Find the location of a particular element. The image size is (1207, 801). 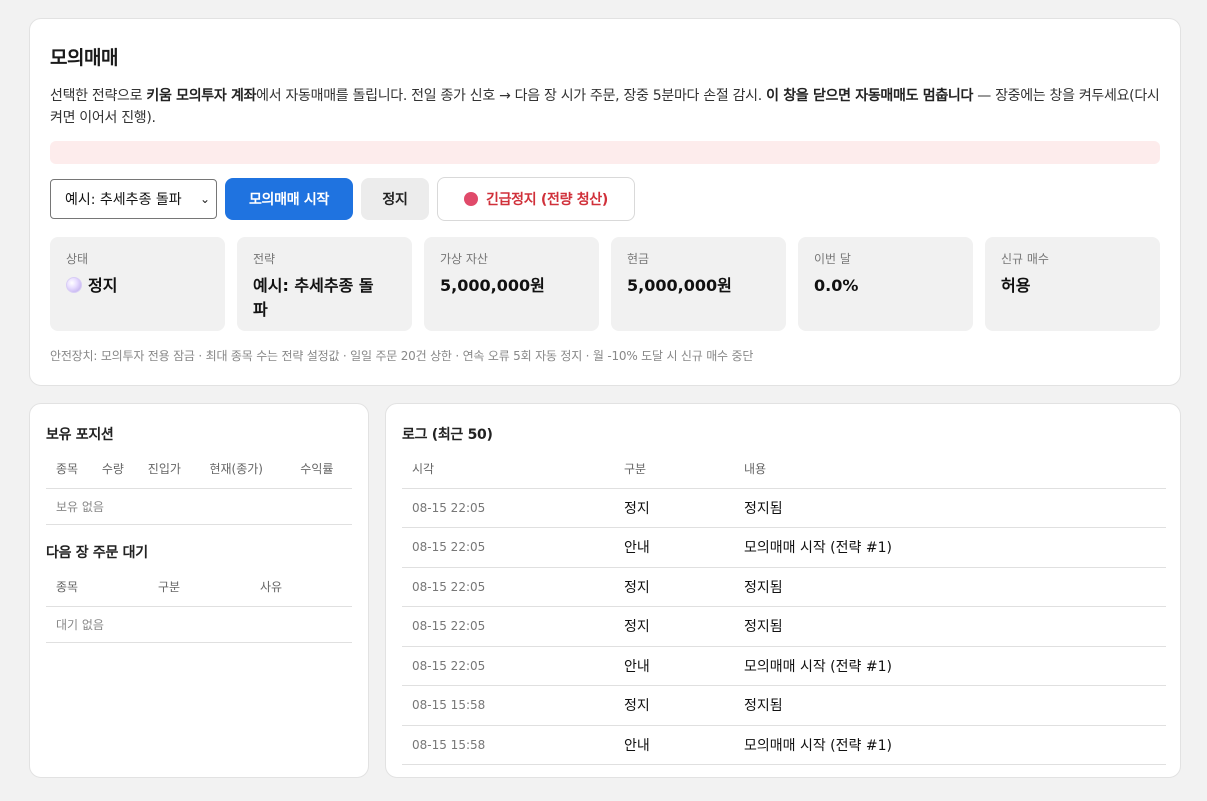

stat-label: 가상 자산 is located at coordinates (464, 259).